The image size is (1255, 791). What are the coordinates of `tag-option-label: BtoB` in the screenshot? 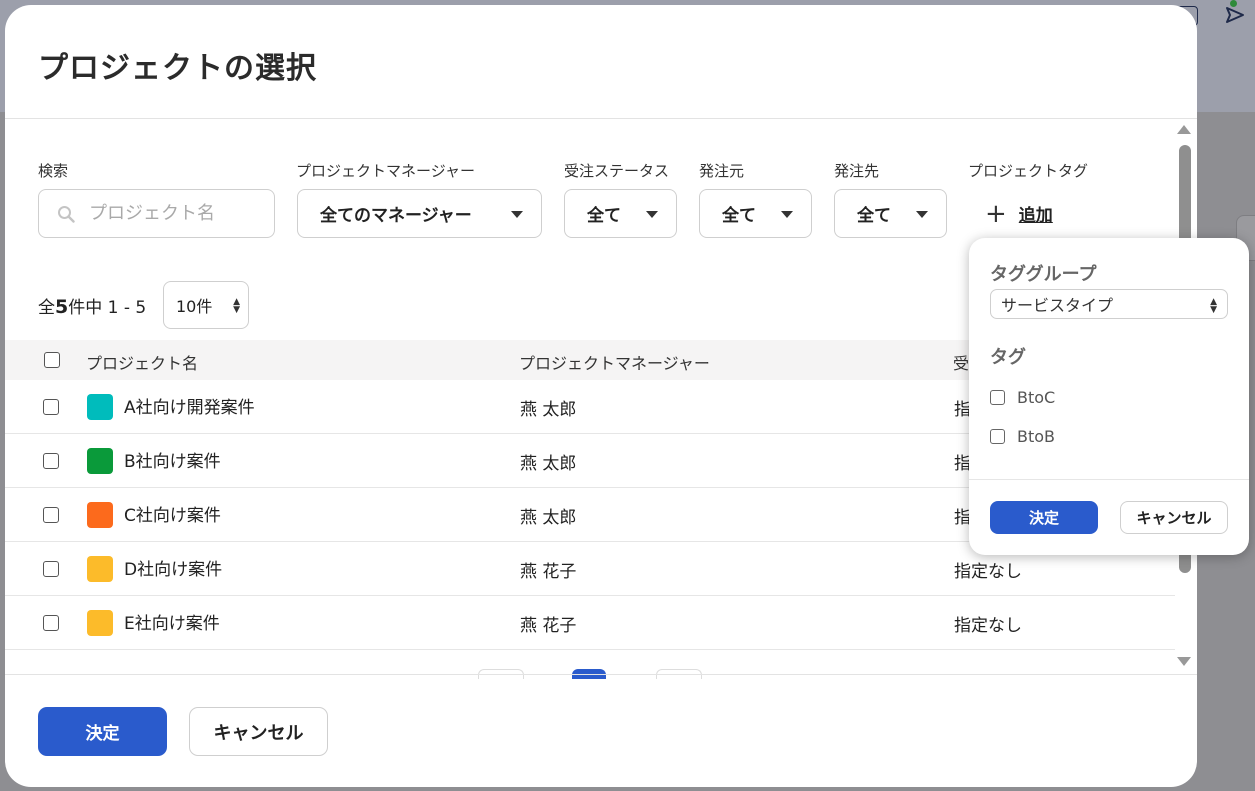 It's located at (1036, 436).